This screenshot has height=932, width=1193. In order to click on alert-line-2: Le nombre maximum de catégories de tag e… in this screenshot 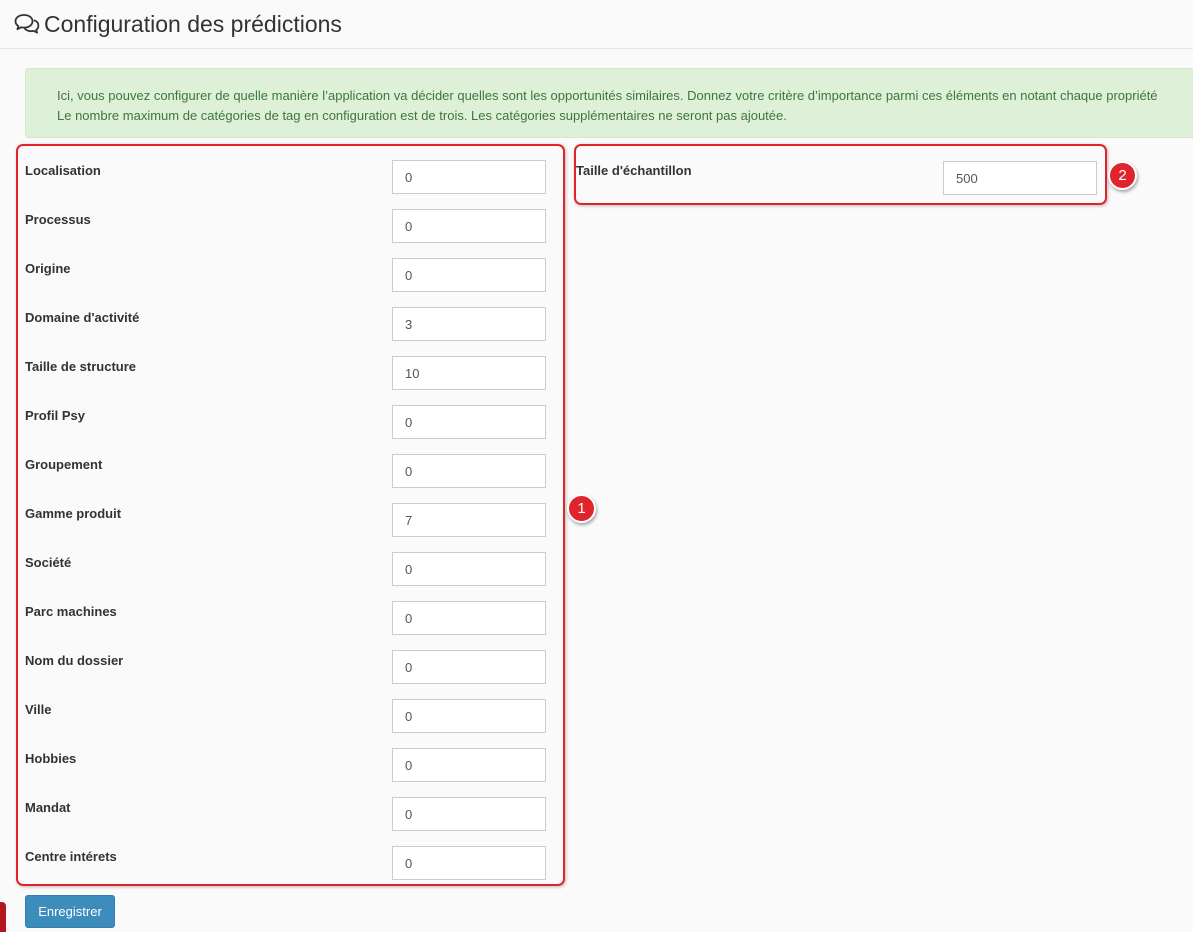, I will do `click(422, 115)`.